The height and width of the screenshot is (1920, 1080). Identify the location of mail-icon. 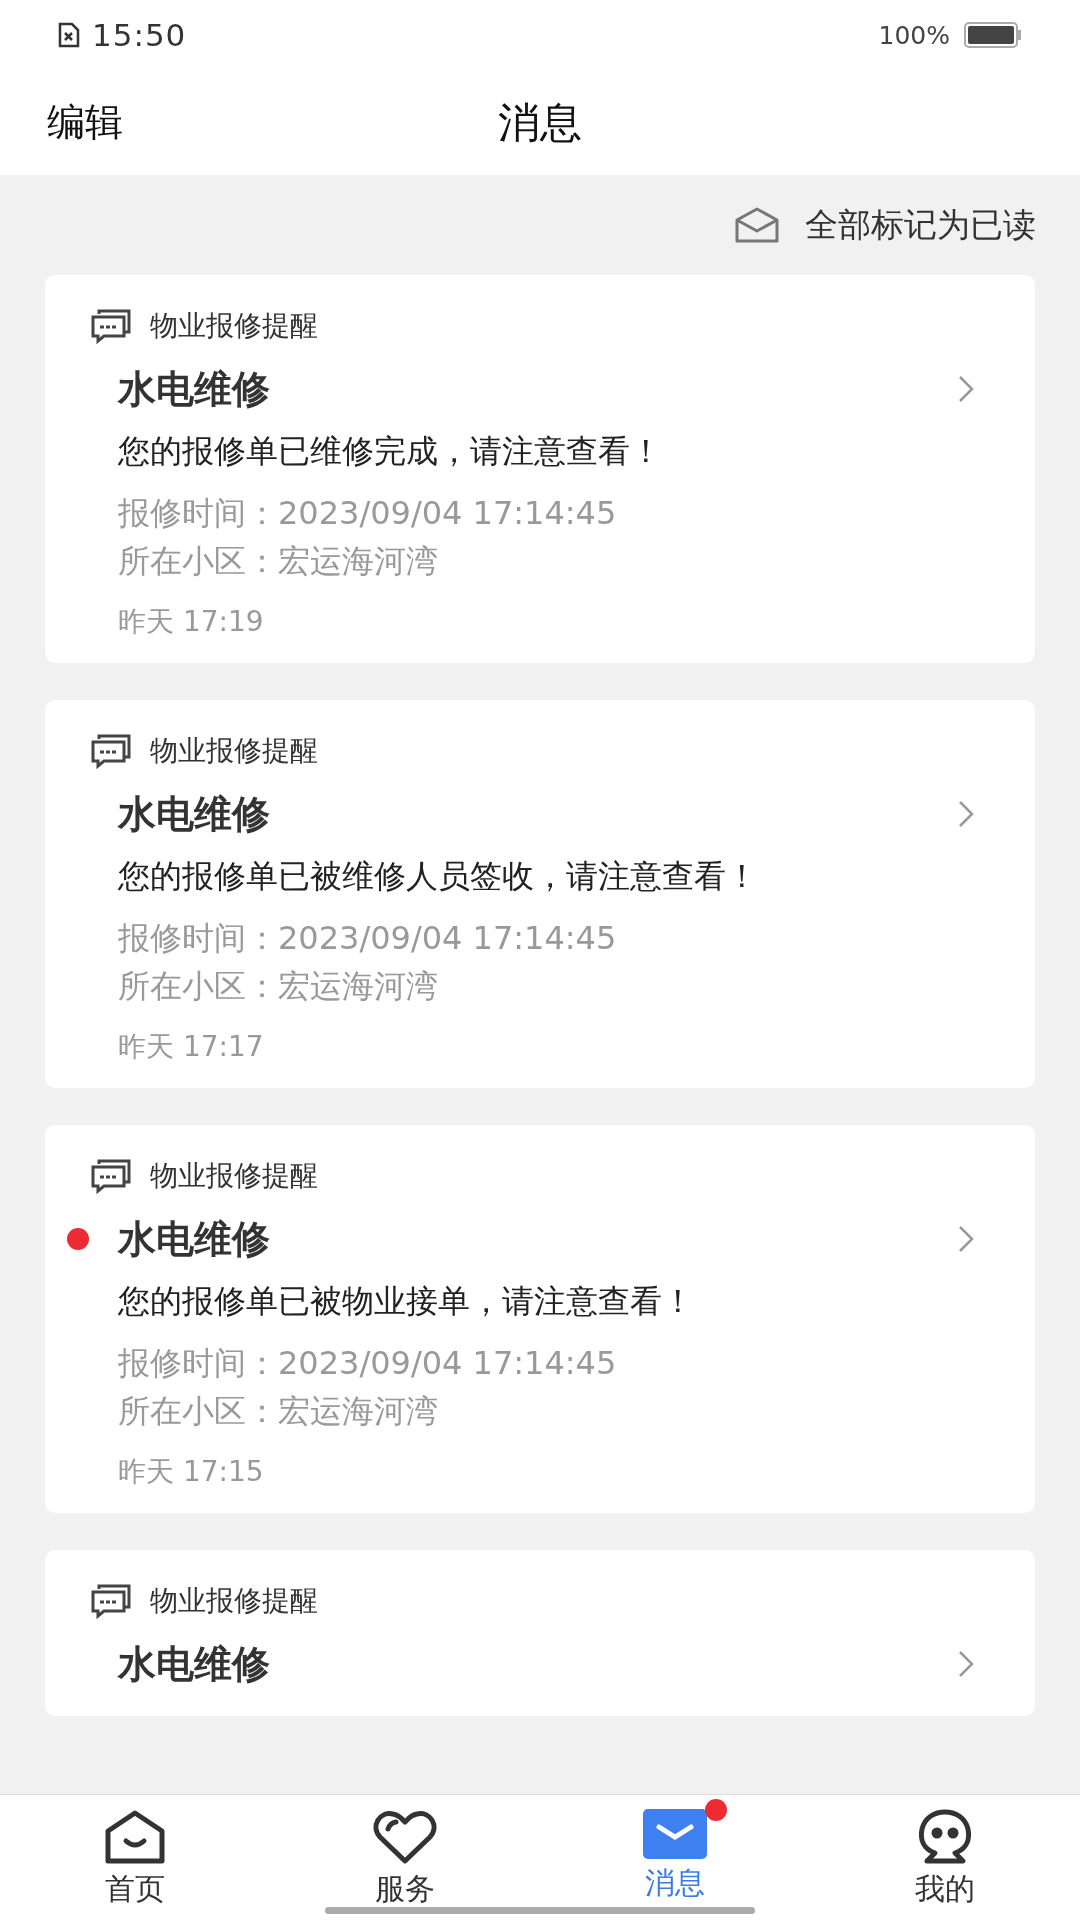
(675, 1834).